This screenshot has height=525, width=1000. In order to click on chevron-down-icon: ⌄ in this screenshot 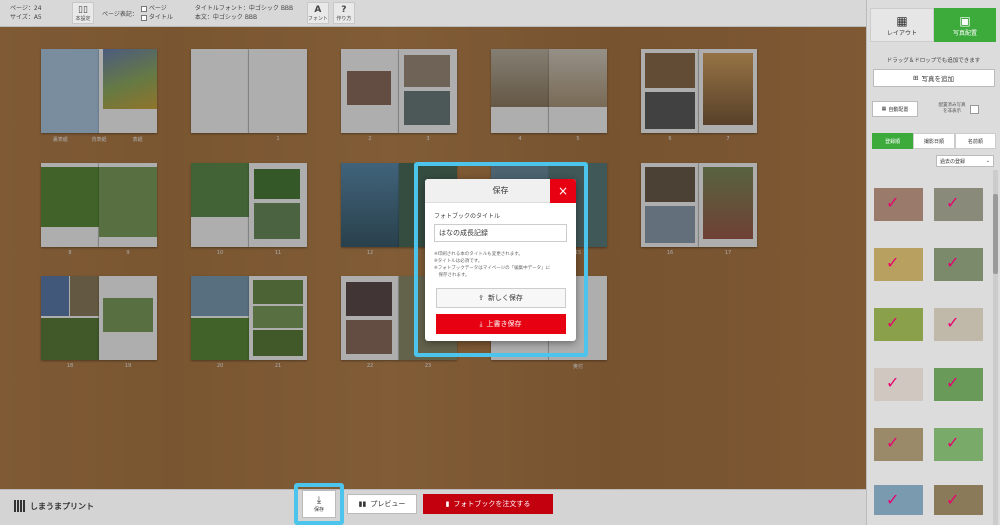, I will do `click(987, 161)`.